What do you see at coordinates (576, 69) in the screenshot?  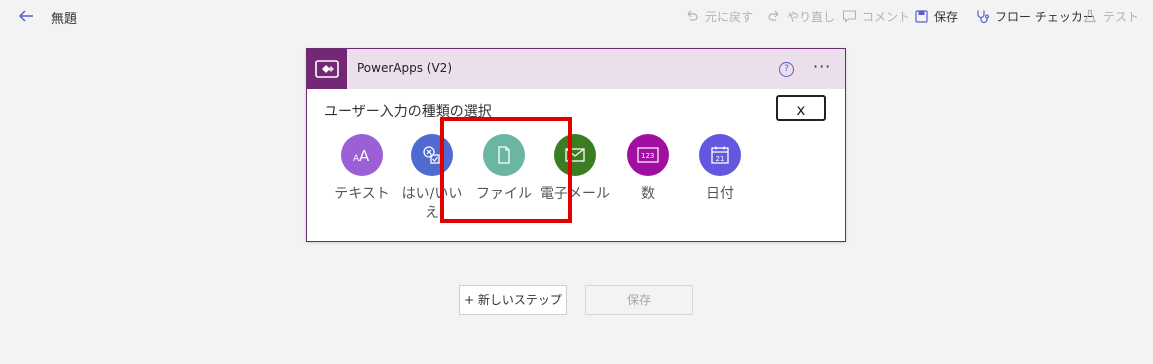 I see `card-header: PowerApps (V2) ? ···` at bounding box center [576, 69].